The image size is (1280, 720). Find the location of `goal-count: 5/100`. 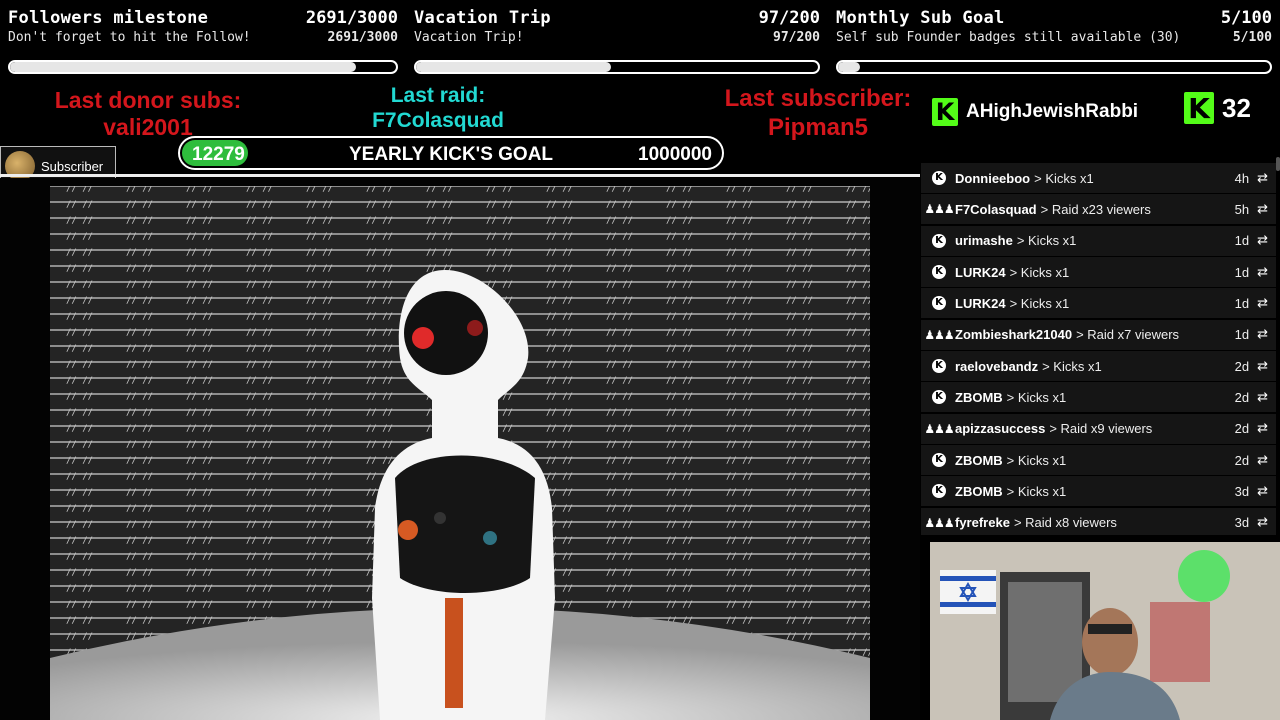

goal-count: 5/100 is located at coordinates (1246, 18).